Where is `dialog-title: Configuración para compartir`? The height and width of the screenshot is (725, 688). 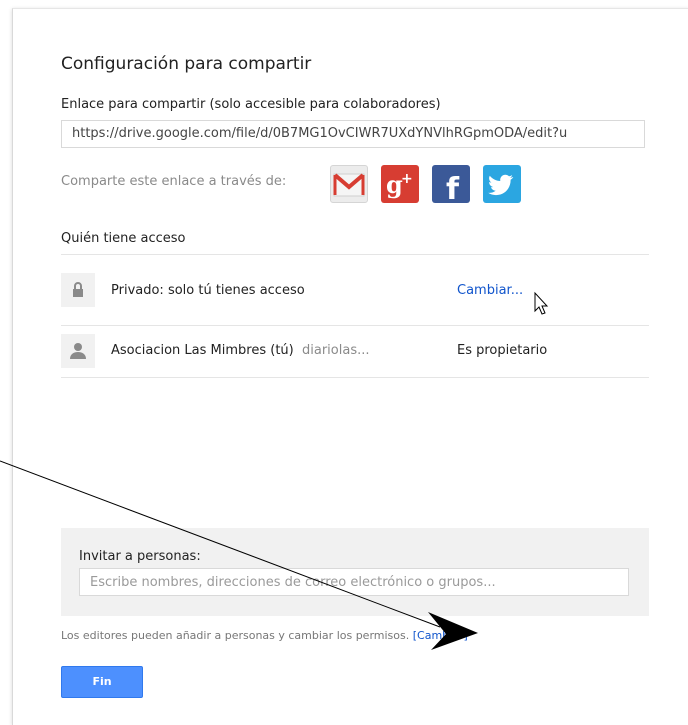 dialog-title: Configuración para compartir is located at coordinates (186, 64).